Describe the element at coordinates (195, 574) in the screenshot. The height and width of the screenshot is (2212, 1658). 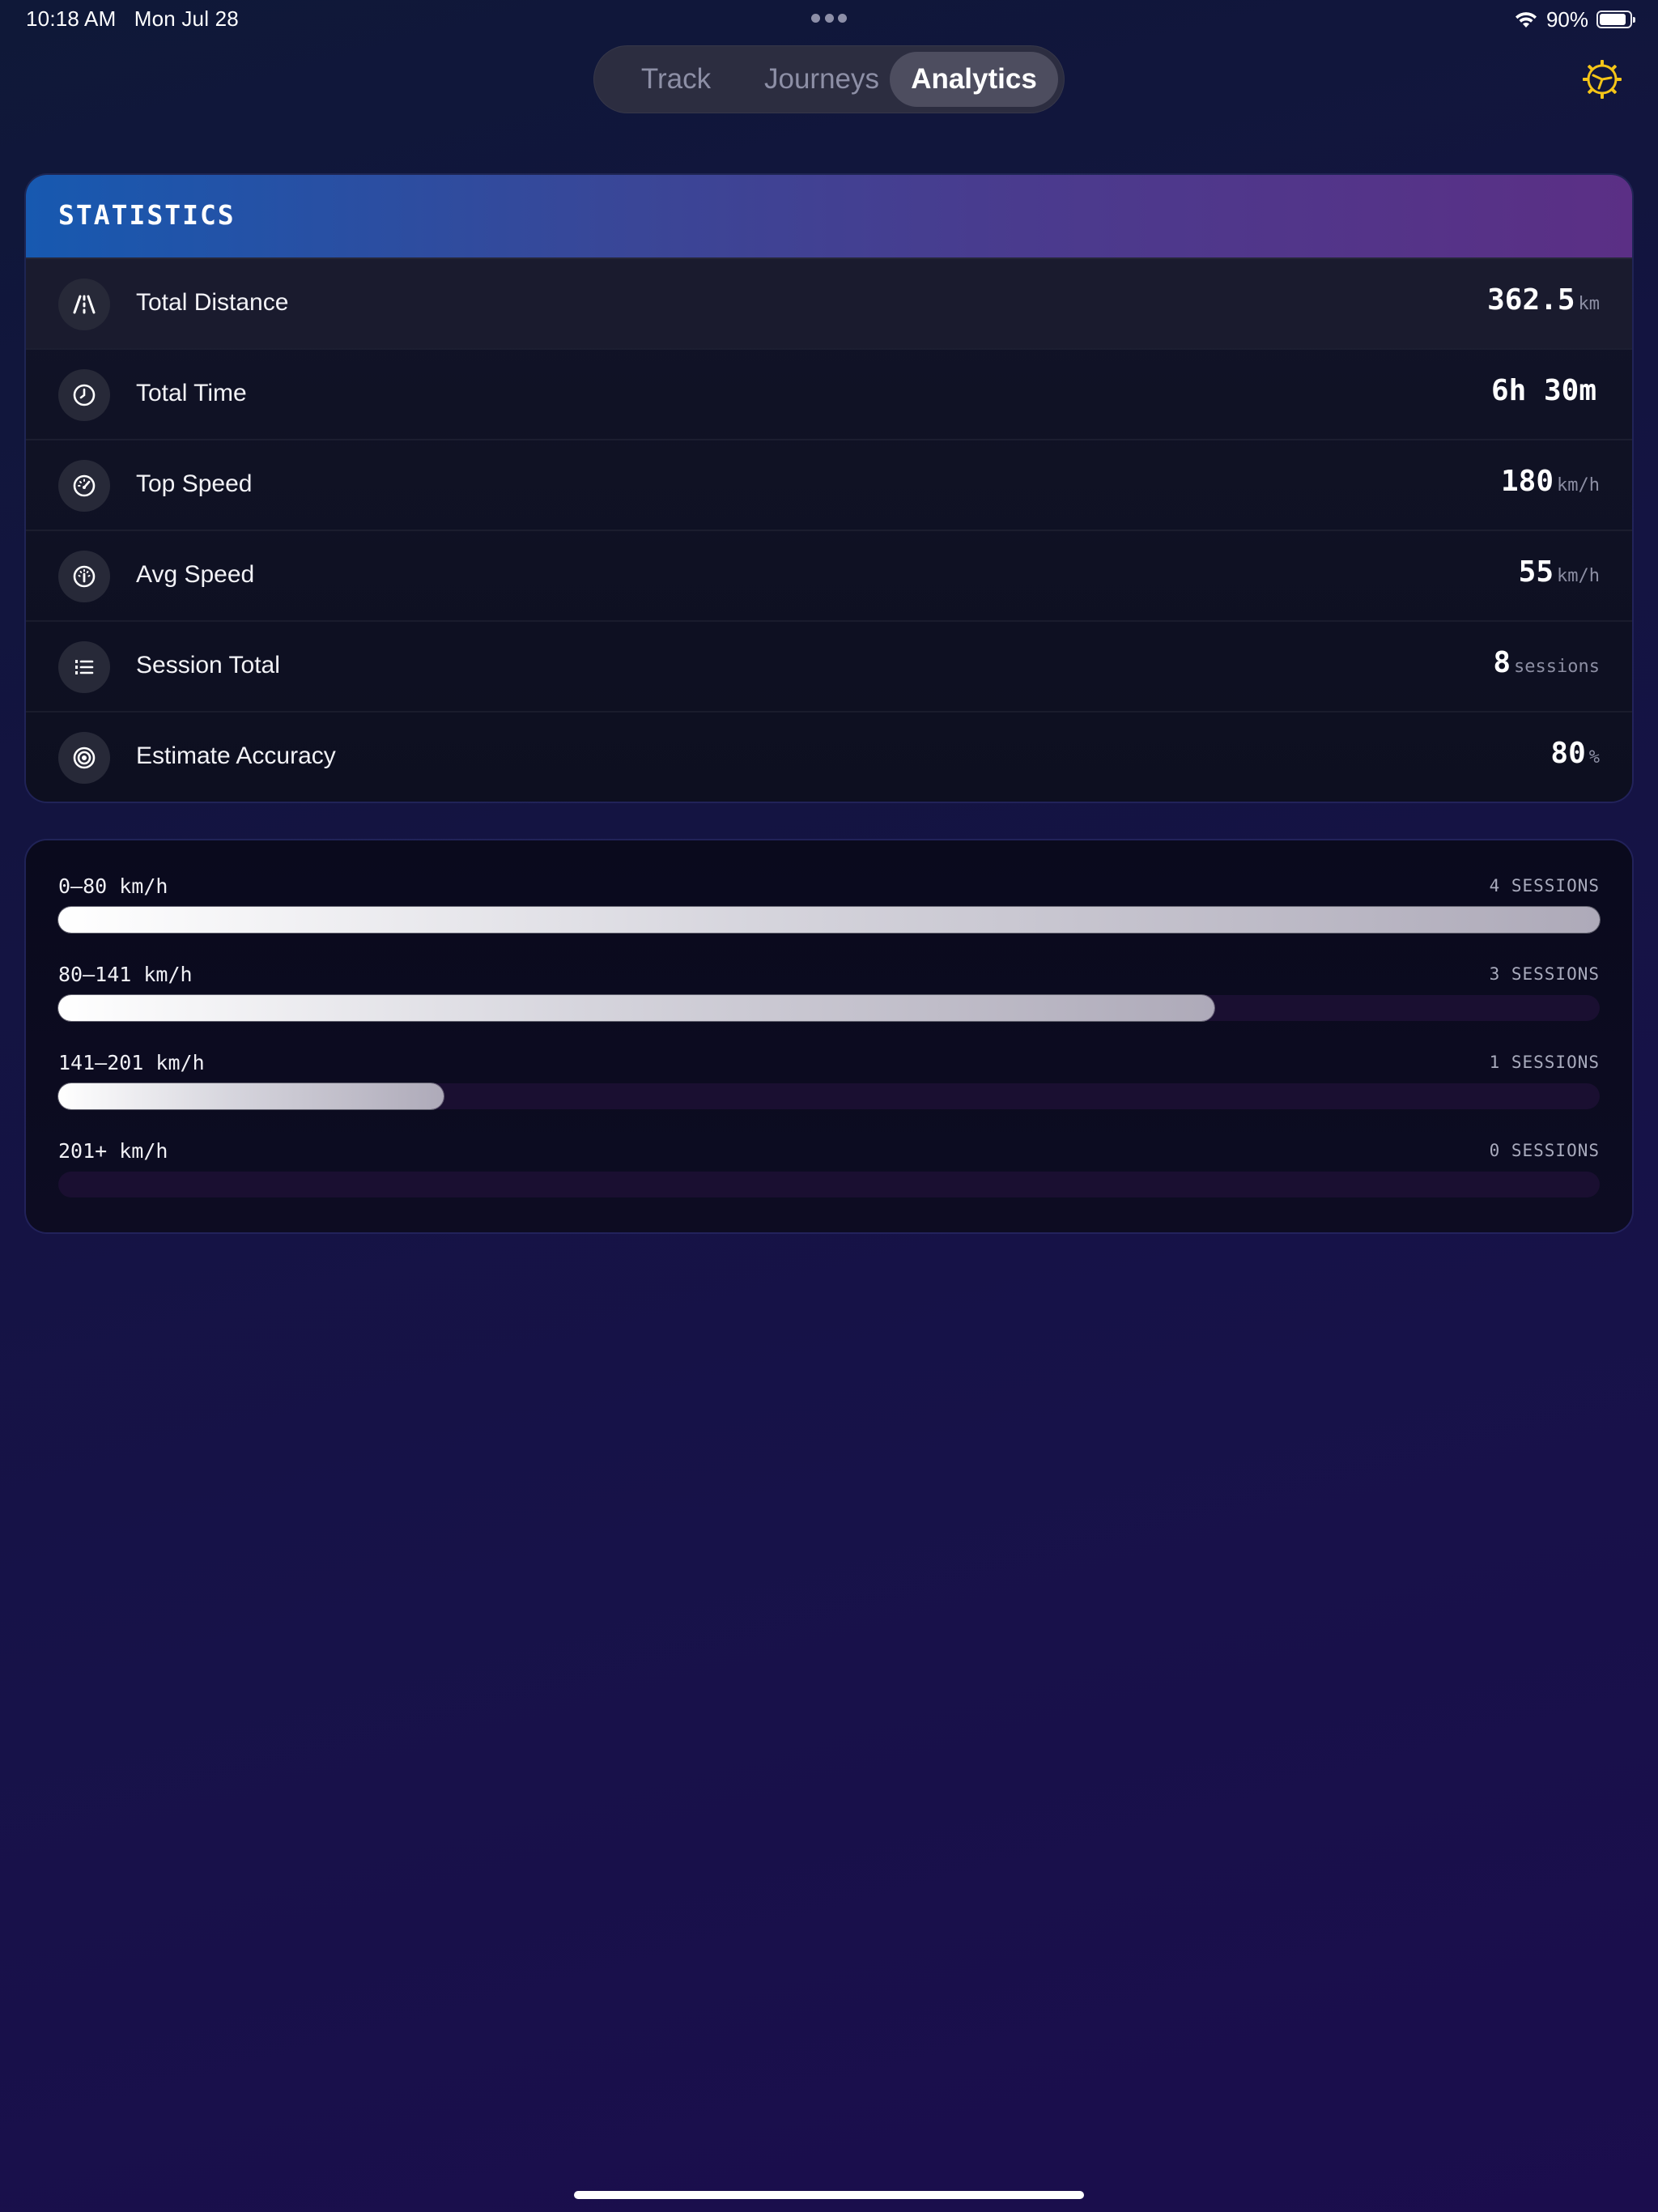
I see `stat-label: Avg Speed` at that location.